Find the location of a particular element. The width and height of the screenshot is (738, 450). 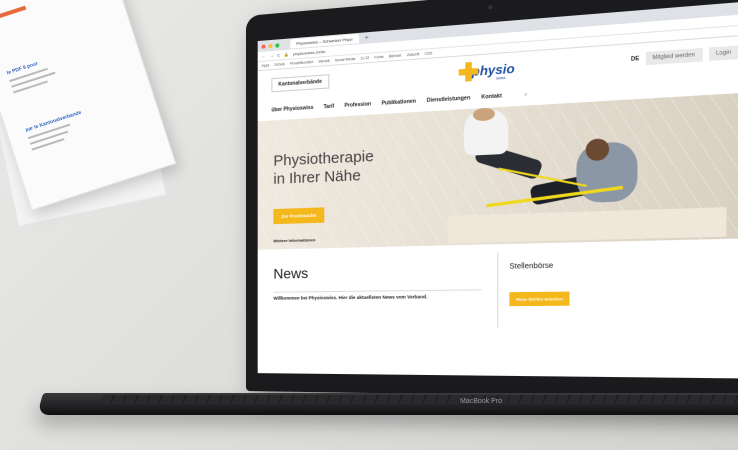

maximize-window-icon is located at coordinates (277, 45).